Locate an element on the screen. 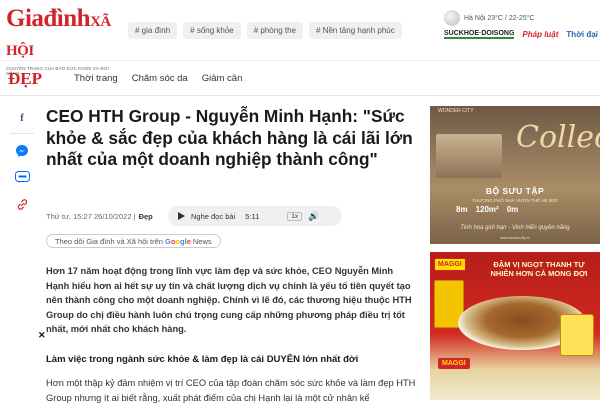 The height and width of the screenshot is (405, 600). audio-duration: 5:11 is located at coordinates (252, 216).